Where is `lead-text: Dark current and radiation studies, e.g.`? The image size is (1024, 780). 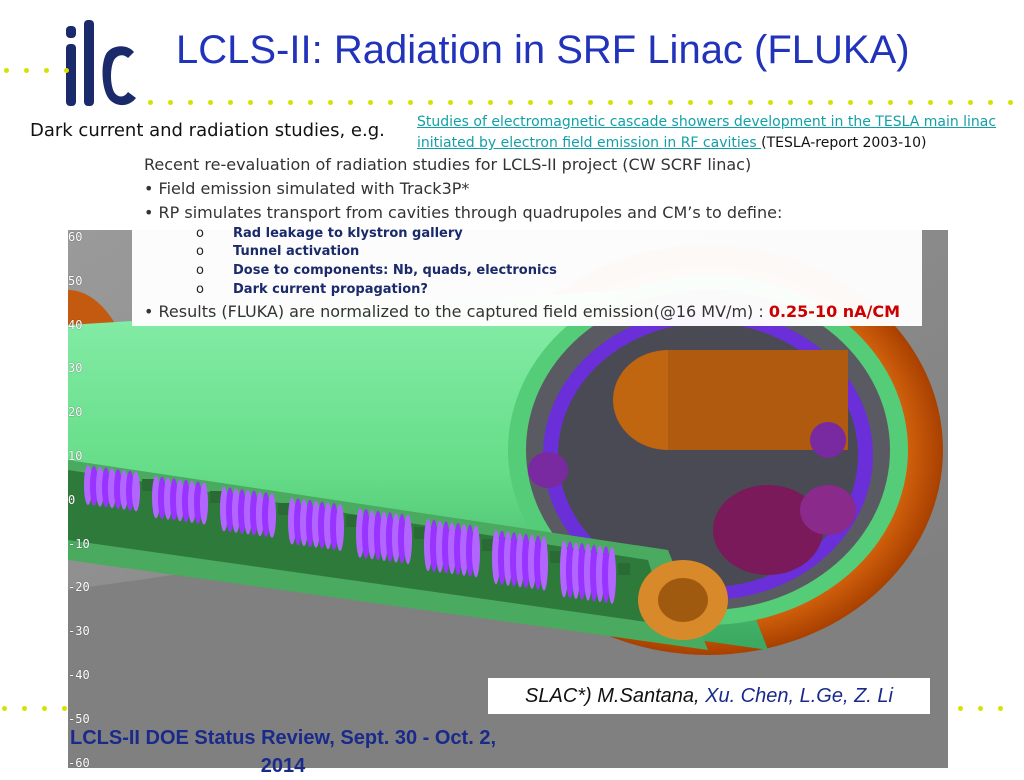
lead-text: Dark current and radiation studies, e.g. is located at coordinates (207, 130).